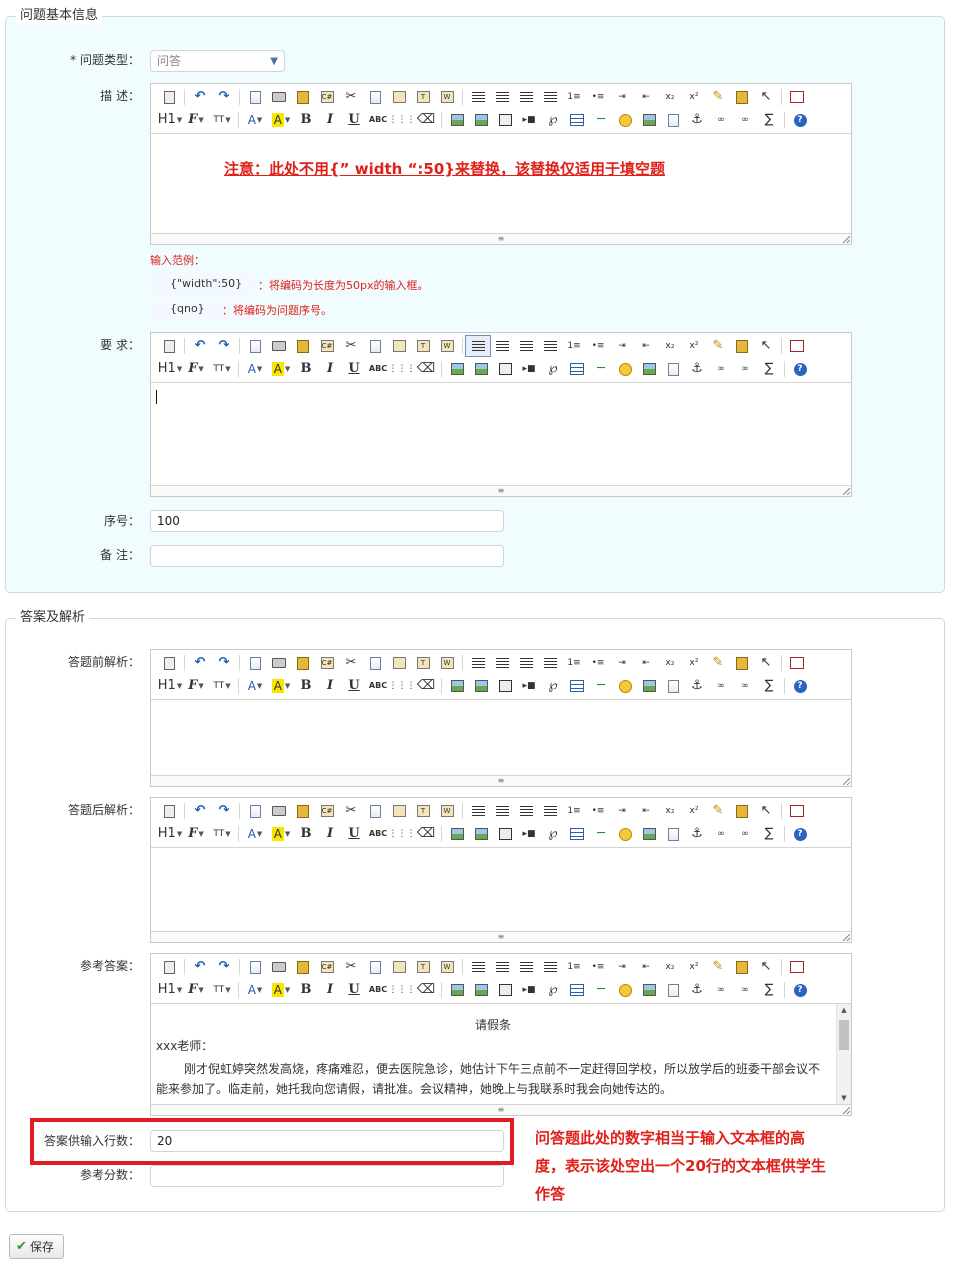 The height and width of the screenshot is (1271, 969). I want to click on outdent-button: ⇤, so click(646, 97).